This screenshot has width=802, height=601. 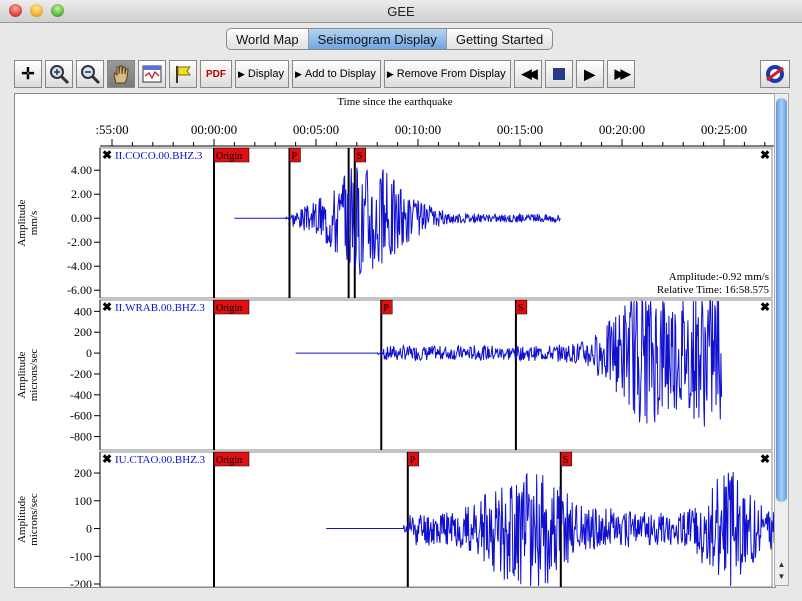 What do you see at coordinates (81, 194) in the screenshot?
I see `amplitude-tick-label: 2.00` at bounding box center [81, 194].